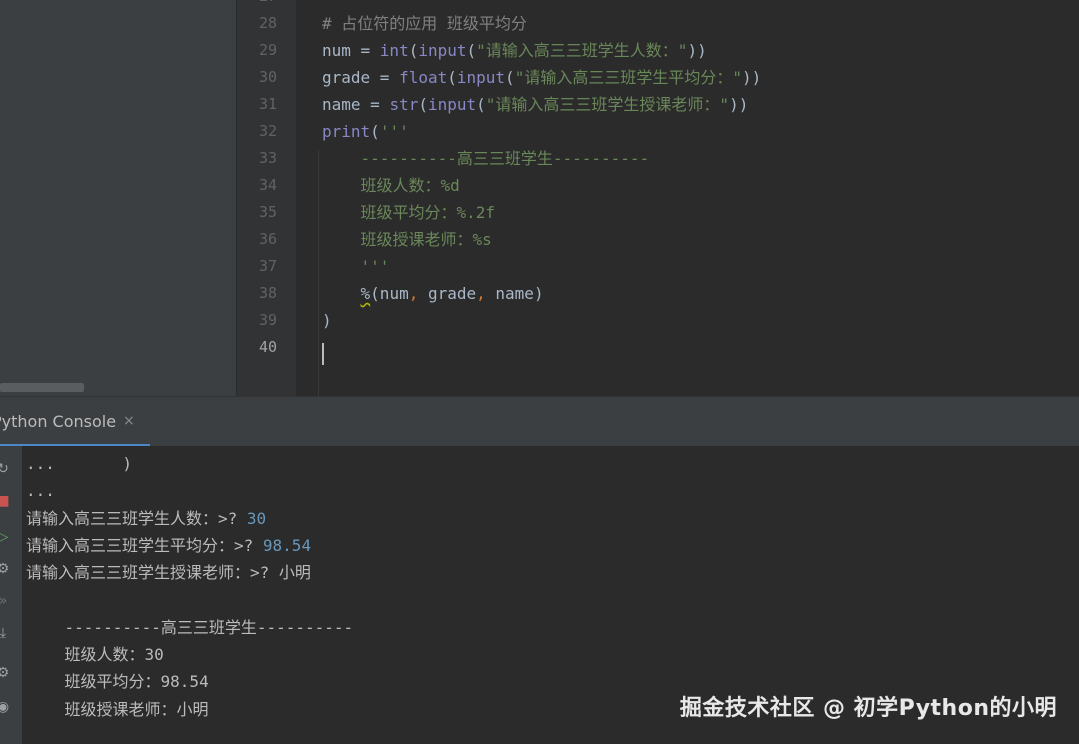 This screenshot has width=1079, height=744. I want to click on eye-icon: ◉, so click(6, 707).